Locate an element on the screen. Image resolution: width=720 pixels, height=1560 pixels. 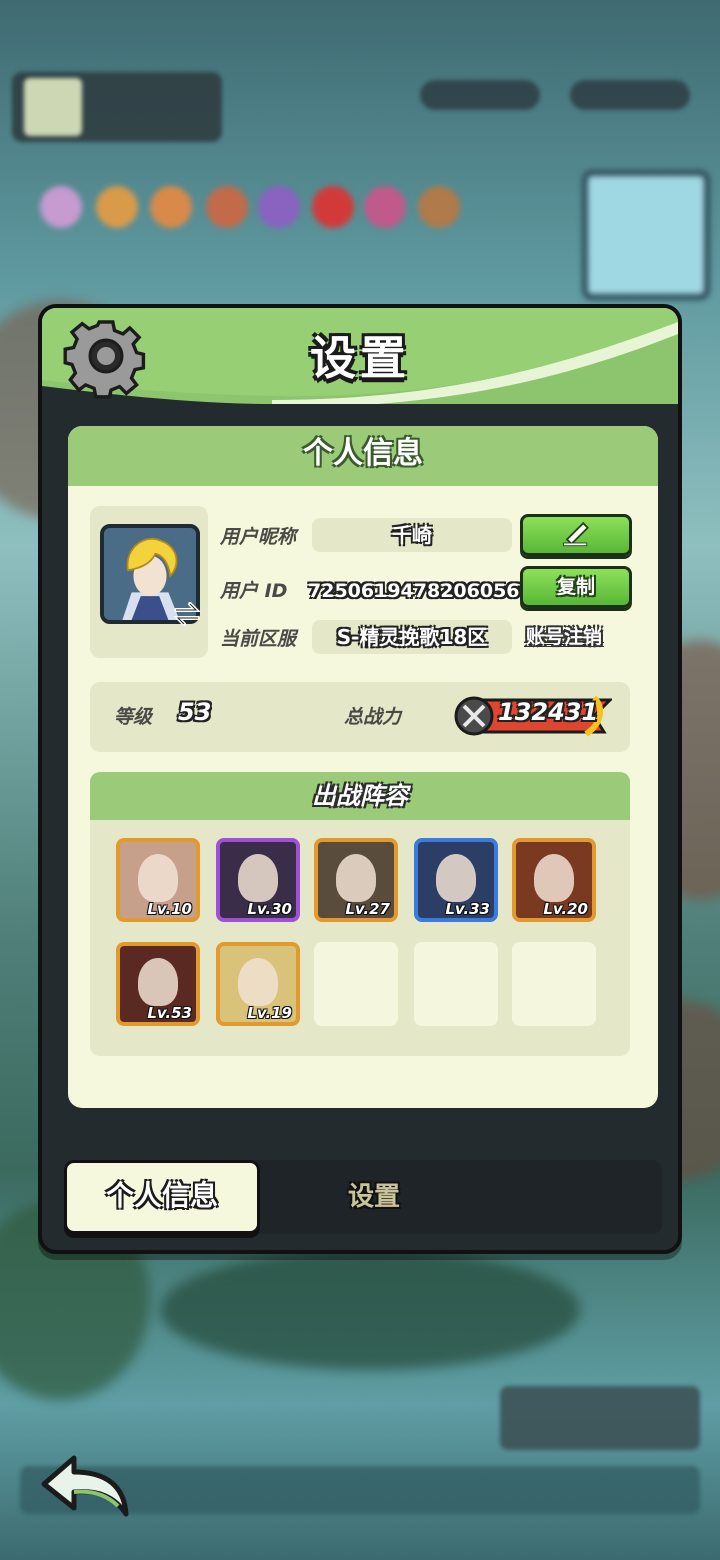
avatar-container is located at coordinates (149, 582).